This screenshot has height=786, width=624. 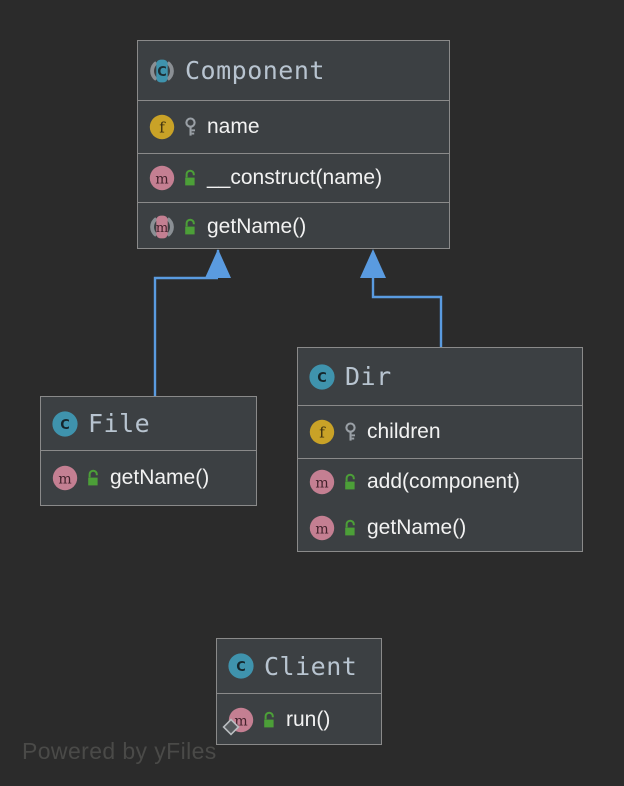 What do you see at coordinates (233, 126) in the screenshot?
I see `member-label: name` at bounding box center [233, 126].